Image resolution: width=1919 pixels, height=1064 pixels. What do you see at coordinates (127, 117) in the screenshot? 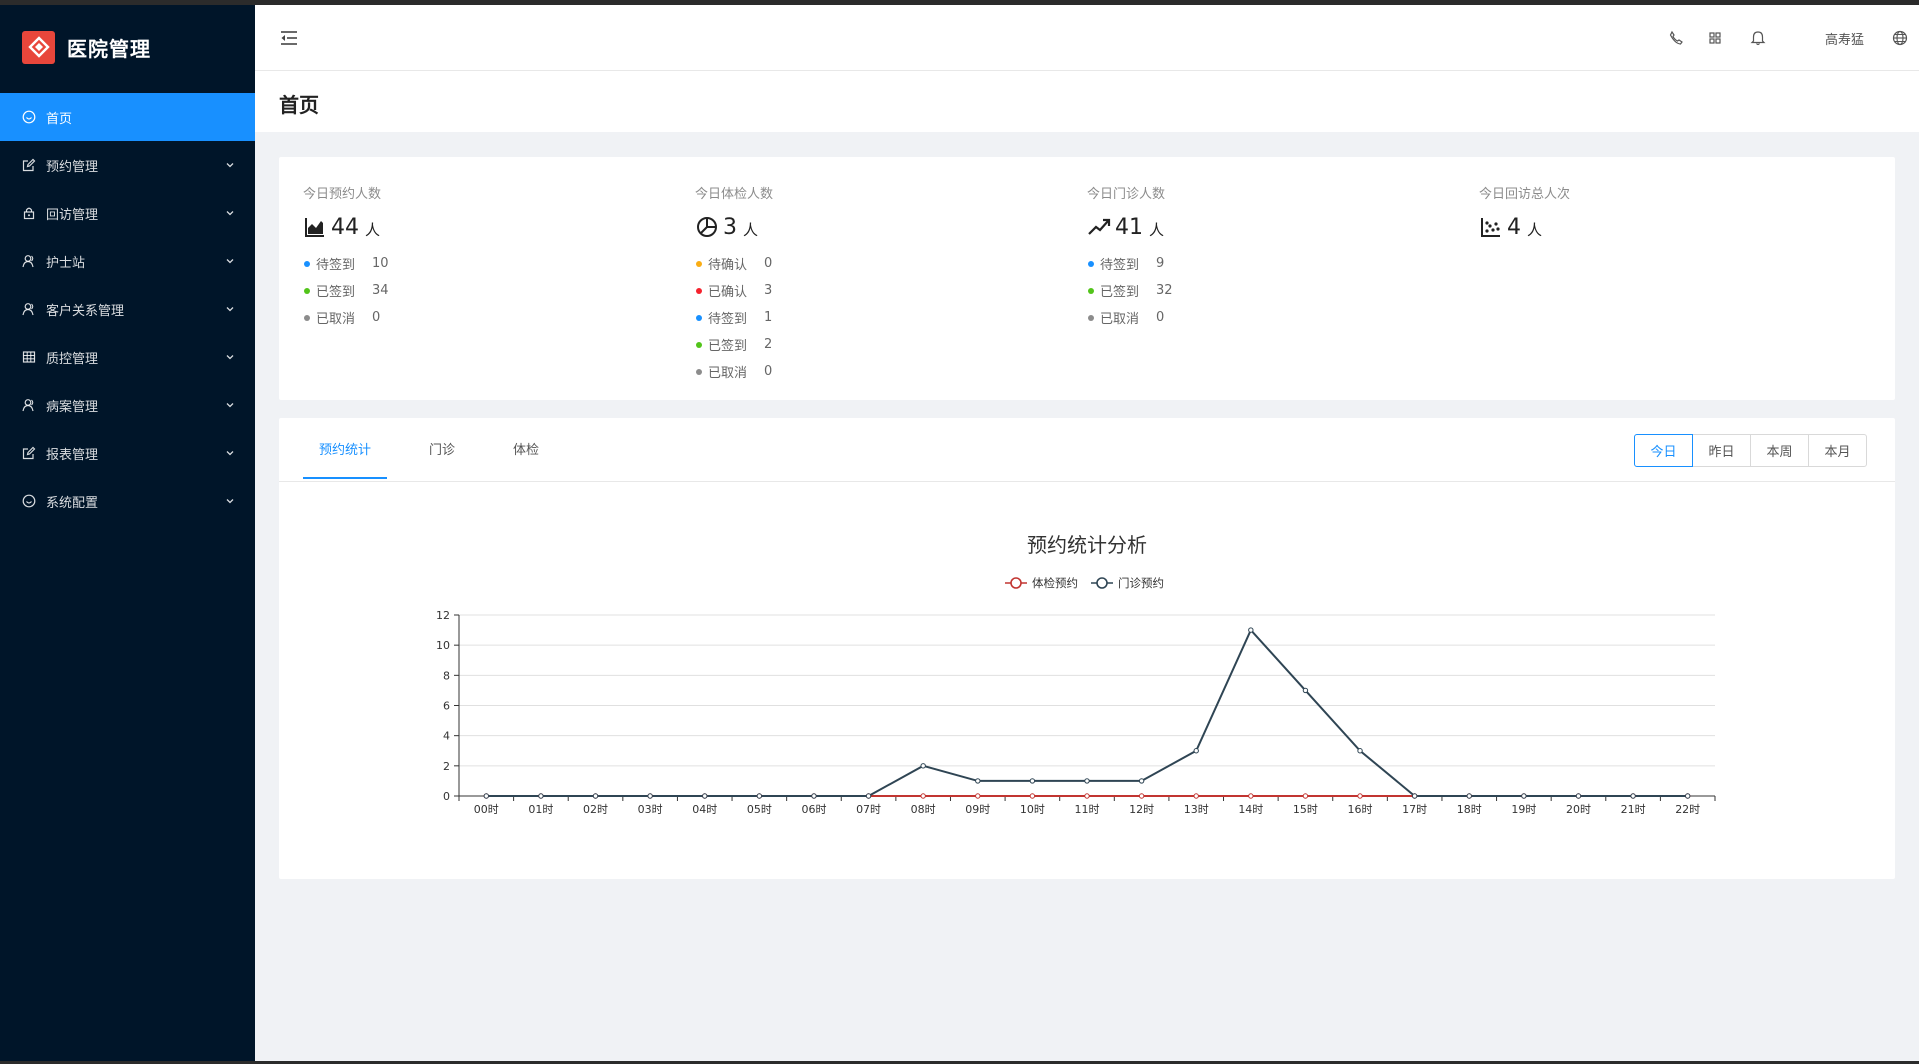
I see `sidebar-item-0: 首页` at bounding box center [127, 117].